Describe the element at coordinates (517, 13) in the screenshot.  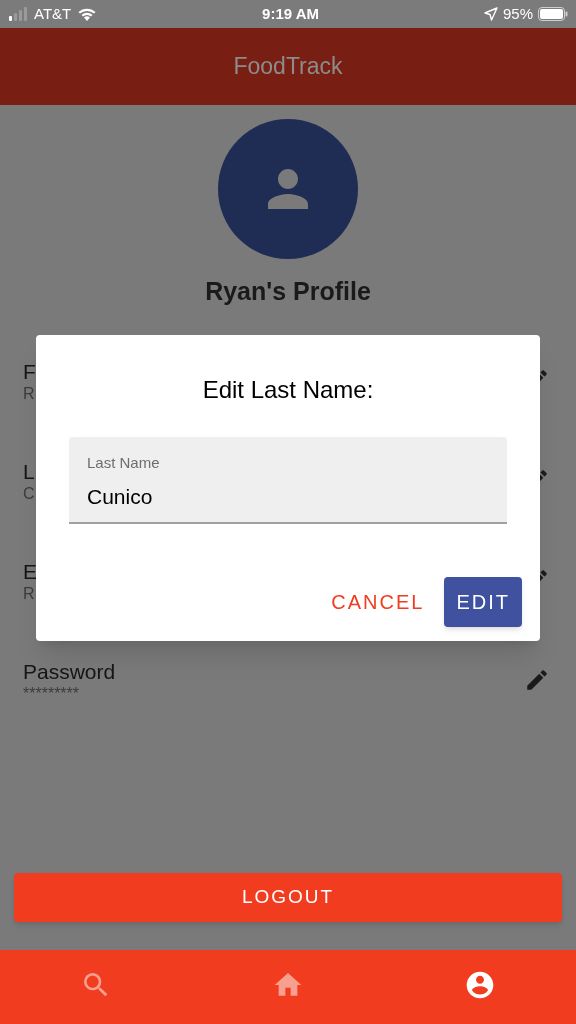
I see `battery-percent: 95%` at that location.